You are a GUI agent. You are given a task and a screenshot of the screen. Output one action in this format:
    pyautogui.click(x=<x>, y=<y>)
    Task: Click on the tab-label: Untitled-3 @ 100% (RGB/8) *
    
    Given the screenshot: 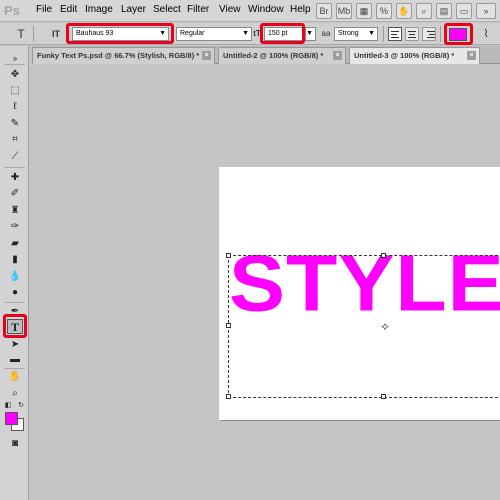 What is the action you would take?
    pyautogui.click(x=404, y=55)
    